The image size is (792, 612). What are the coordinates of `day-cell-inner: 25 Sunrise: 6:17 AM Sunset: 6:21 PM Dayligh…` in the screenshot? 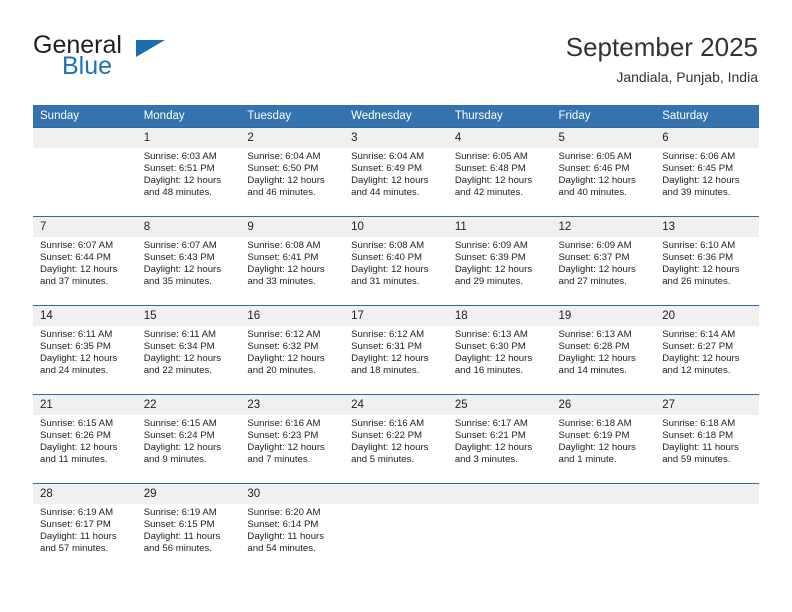 It's located at (499, 439).